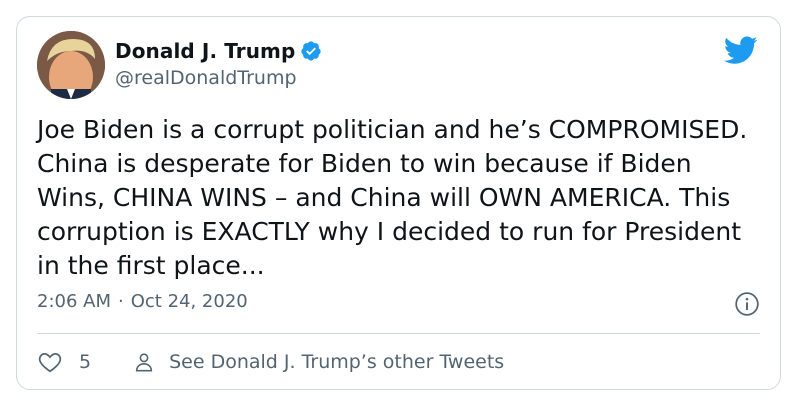  Describe the element at coordinates (206, 78) in the screenshot. I see `author-handle: @realDonaldTrump` at that location.